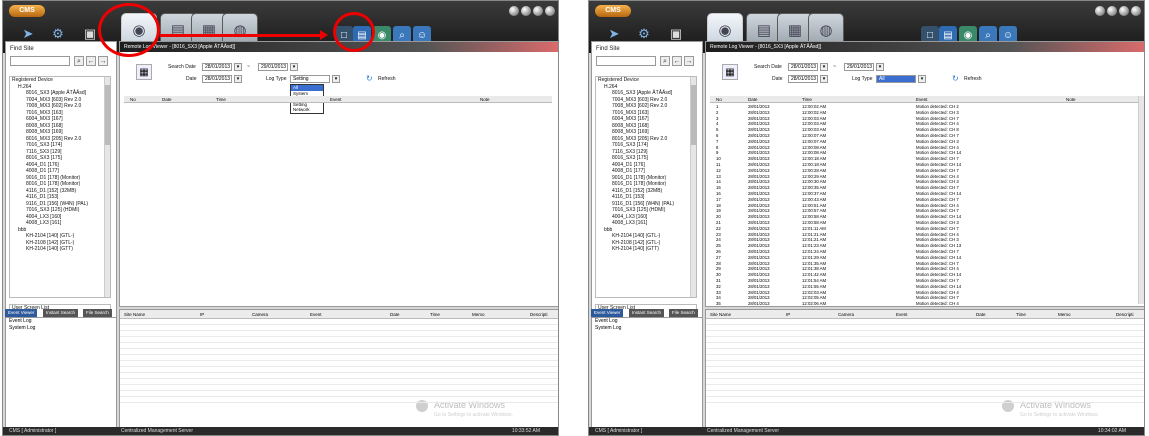  What do you see at coordinates (61, 321) in the screenshot?
I see `log-category-item: Event Log` at bounding box center [61, 321].